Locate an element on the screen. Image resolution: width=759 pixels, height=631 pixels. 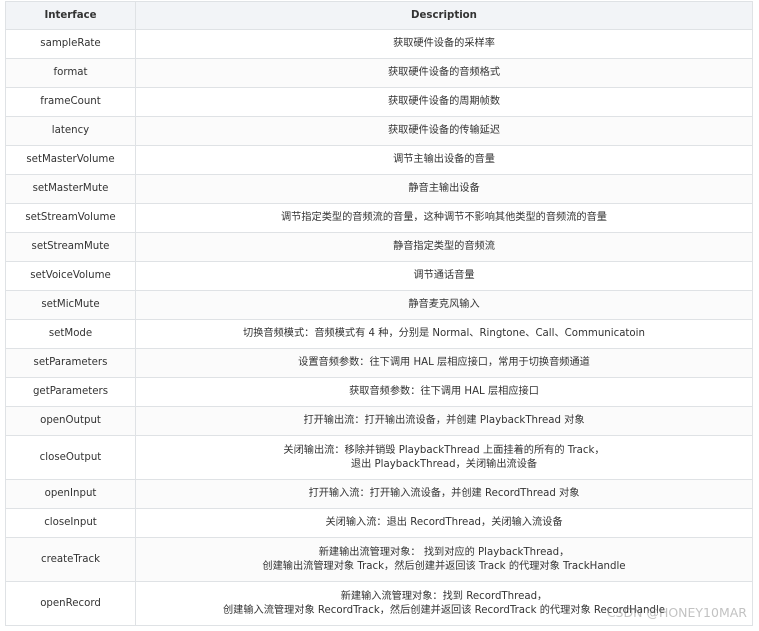
table-row: format 获取硬件设备的音频格式 is located at coordinates (379, 73).